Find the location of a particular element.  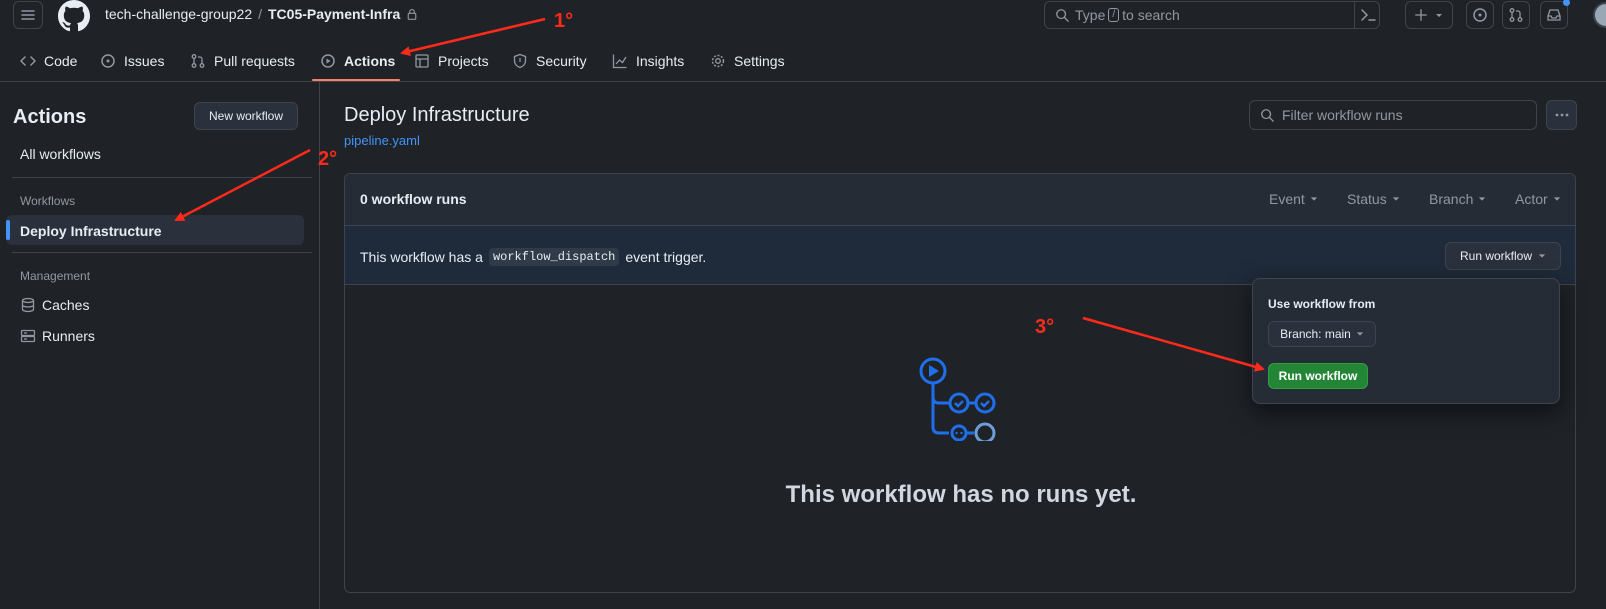

sidebar-item-runners: Runners is located at coordinates (57, 336).